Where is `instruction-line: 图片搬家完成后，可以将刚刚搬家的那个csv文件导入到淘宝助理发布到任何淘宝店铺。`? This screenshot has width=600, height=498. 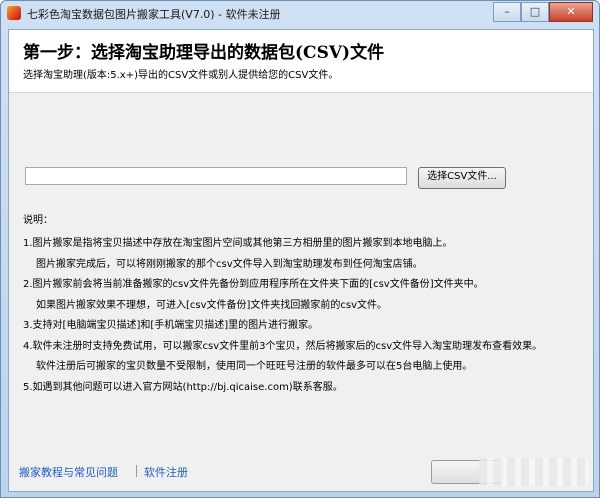 instruction-line: 图片搬家完成后，可以将刚刚搬家的那个csv文件导入到淘宝助理发布到任何淘宝店铺。 is located at coordinates (229, 264).